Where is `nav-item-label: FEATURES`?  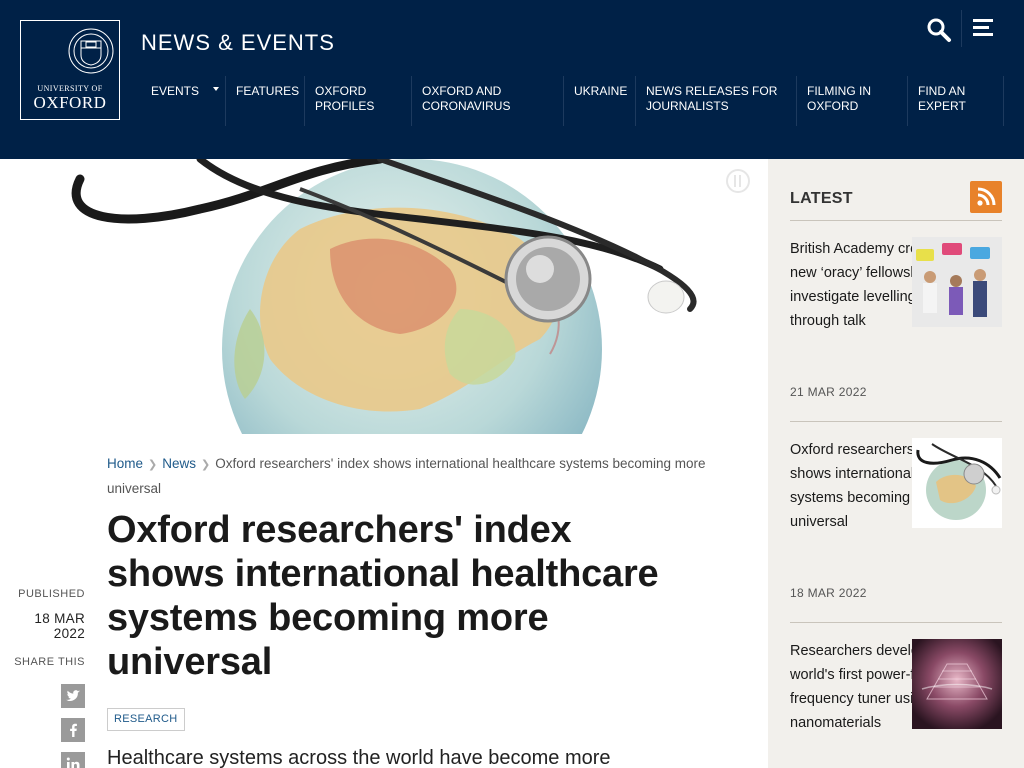
nav-item-label: FEATURES is located at coordinates (268, 91).